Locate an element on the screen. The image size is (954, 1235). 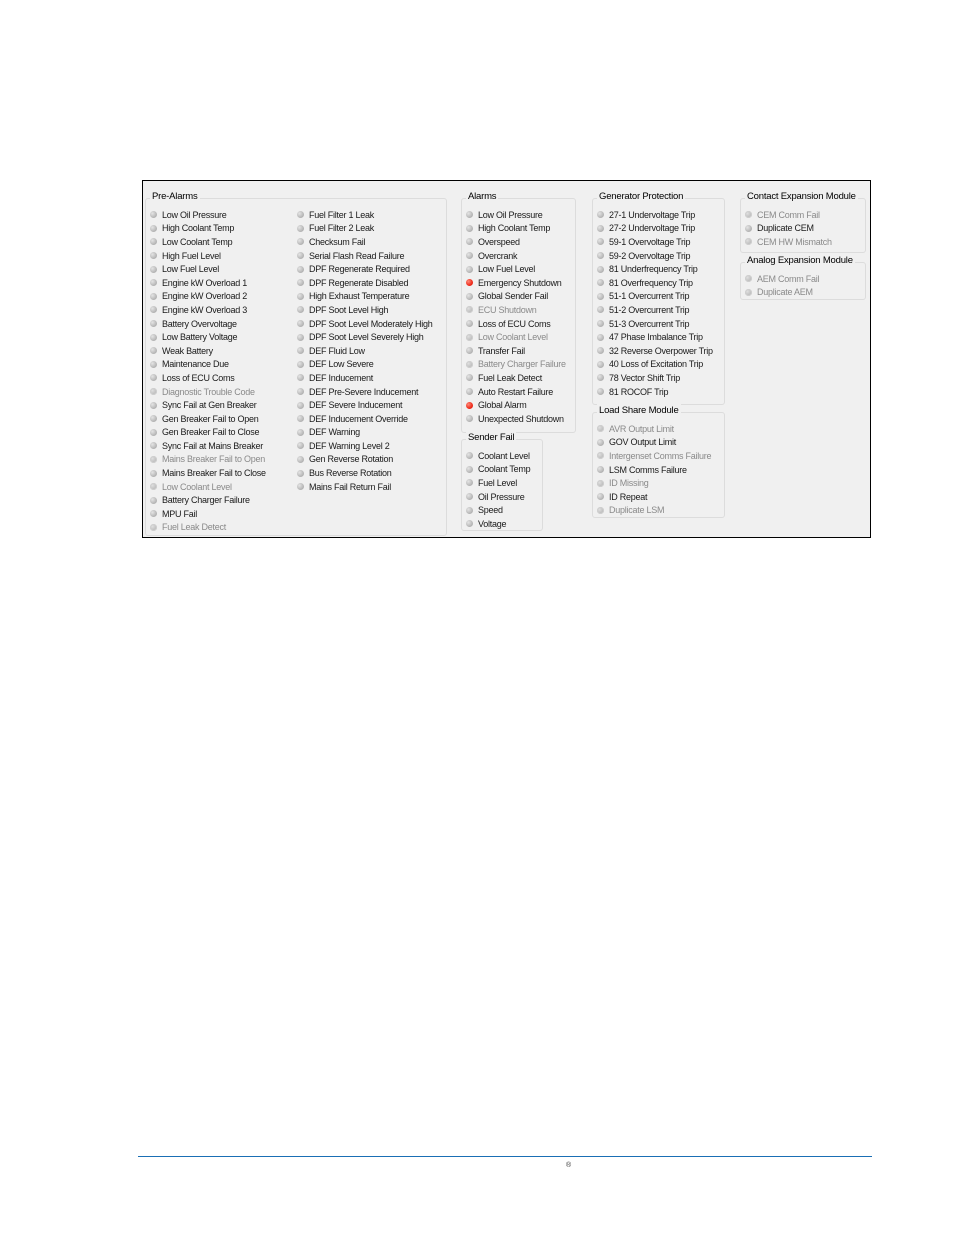
status-item: DEF Warning is located at coordinates (365, 433).